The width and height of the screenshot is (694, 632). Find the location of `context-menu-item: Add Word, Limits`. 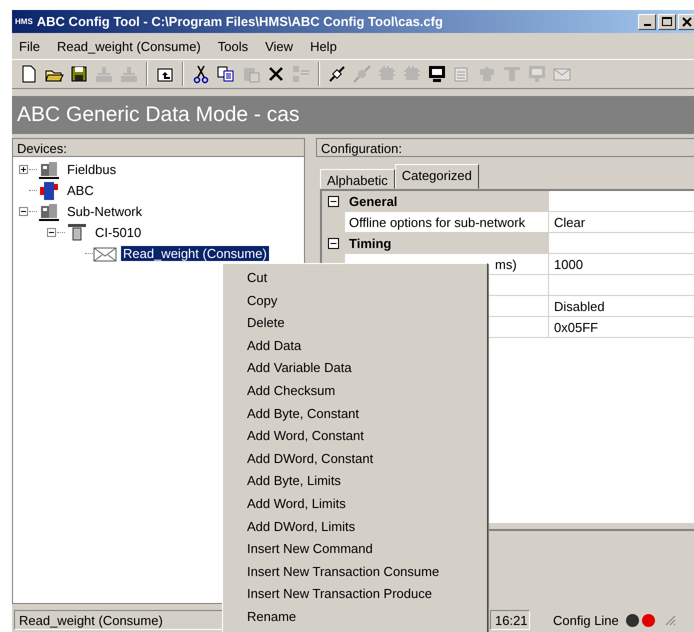

context-menu-item: Add Word, Limits is located at coordinates (355, 504).